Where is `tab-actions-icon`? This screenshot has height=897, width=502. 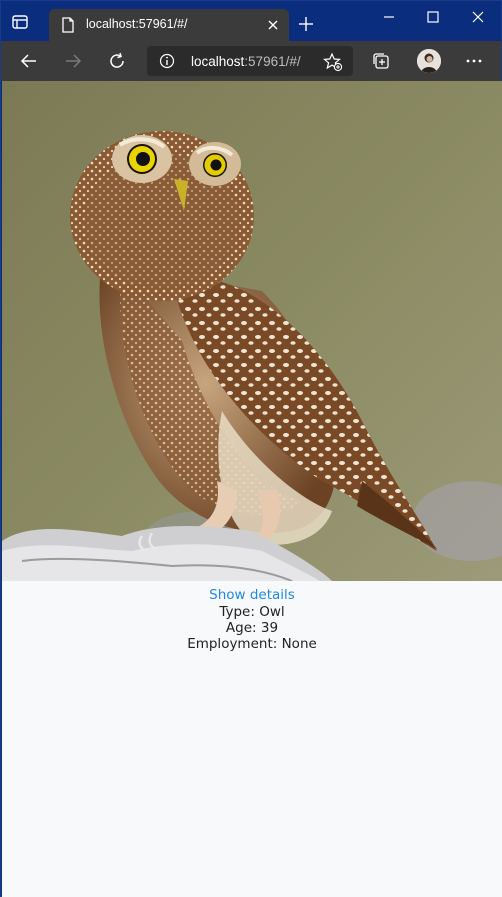
tab-actions-icon is located at coordinates (20, 22).